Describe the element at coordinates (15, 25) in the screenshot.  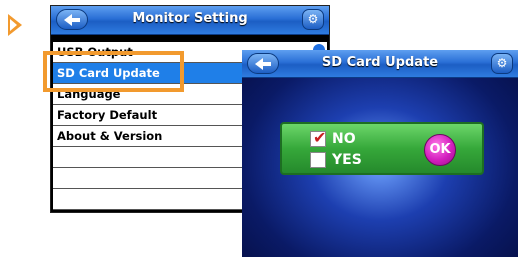
I see `pointer-arrow-icon` at that location.